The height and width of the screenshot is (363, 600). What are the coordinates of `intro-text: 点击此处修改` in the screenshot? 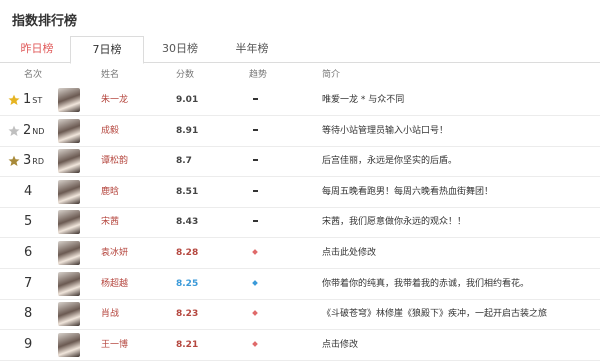 It's located at (349, 253).